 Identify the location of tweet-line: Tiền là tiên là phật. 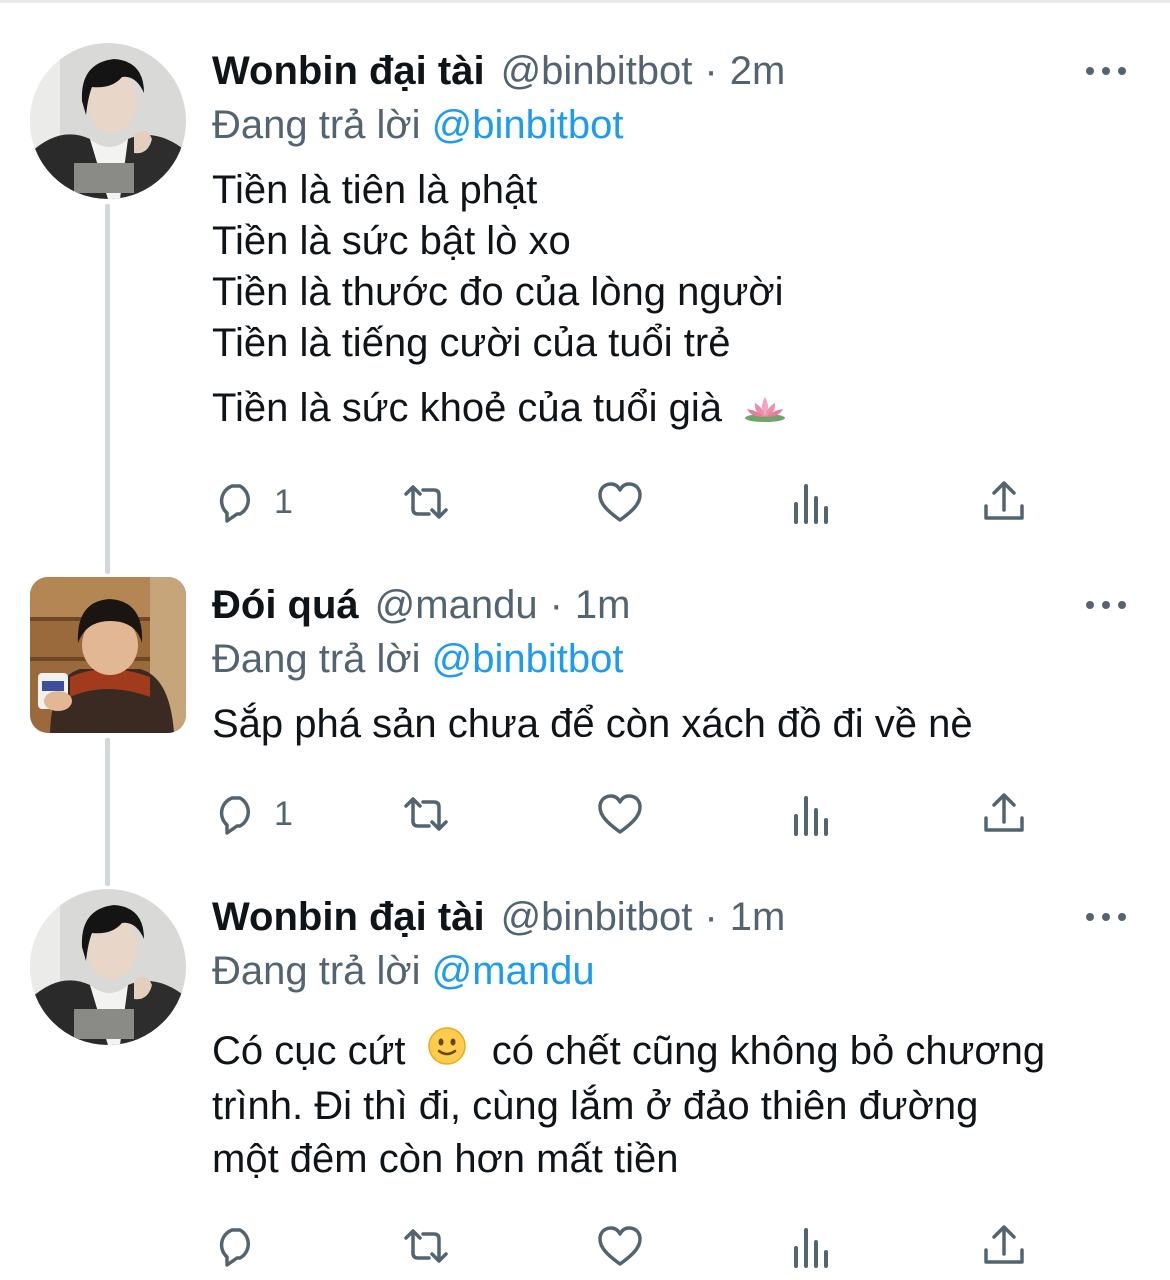
(375, 190).